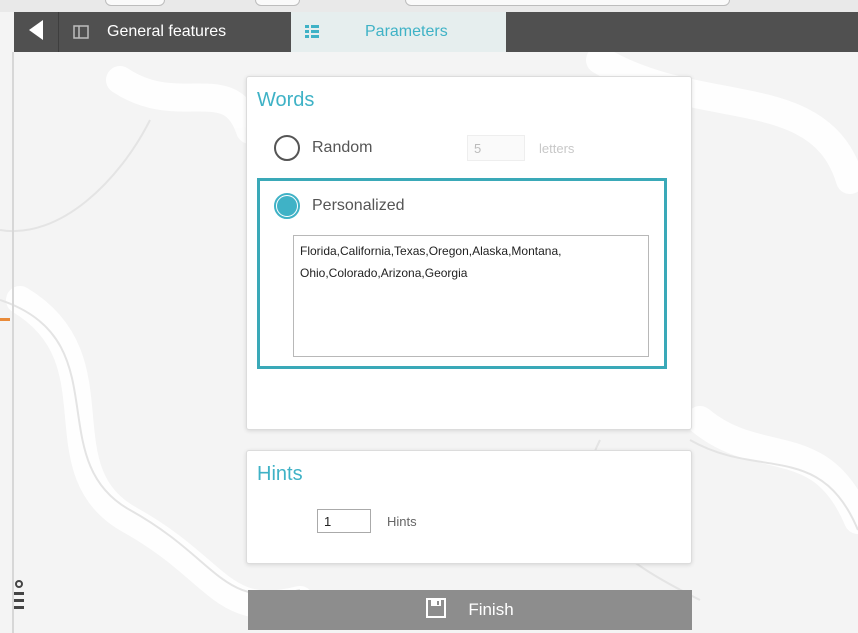 Image resolution: width=858 pixels, height=633 pixels. I want to click on hints-row: Hints, so click(367, 521).